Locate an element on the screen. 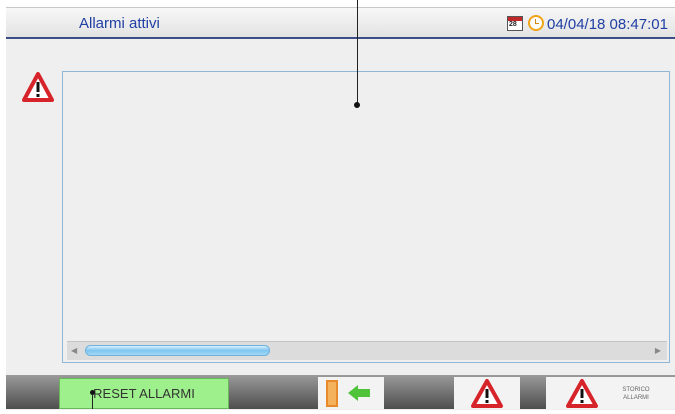 This screenshot has height=414, width=675. datetime-display: 04/04/18 08:47:01 is located at coordinates (607, 24).